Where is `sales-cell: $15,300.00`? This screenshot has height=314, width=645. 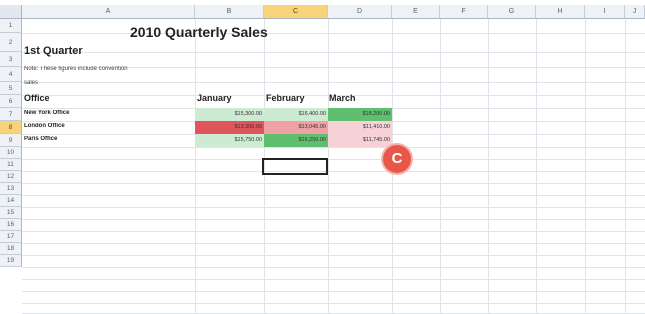 sales-cell: $15,300.00 is located at coordinates (229, 114).